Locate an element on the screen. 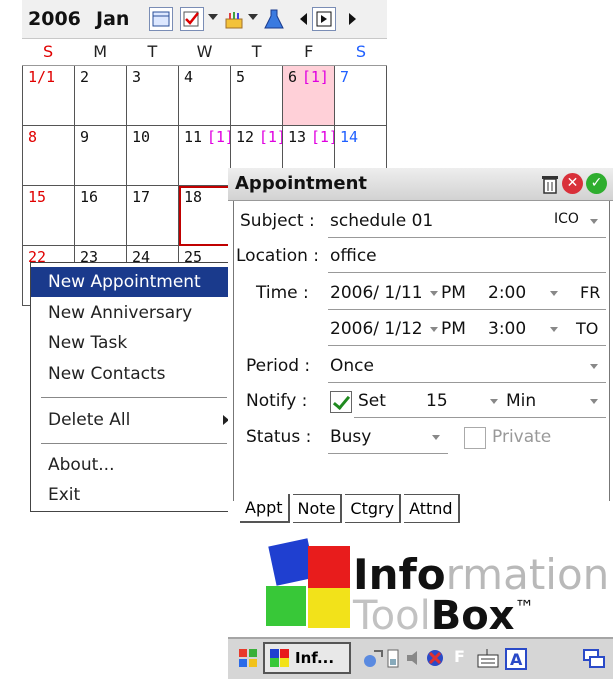 This screenshot has height=679, width=613. calendar-day-cell: 1/1 is located at coordinates (49, 96).